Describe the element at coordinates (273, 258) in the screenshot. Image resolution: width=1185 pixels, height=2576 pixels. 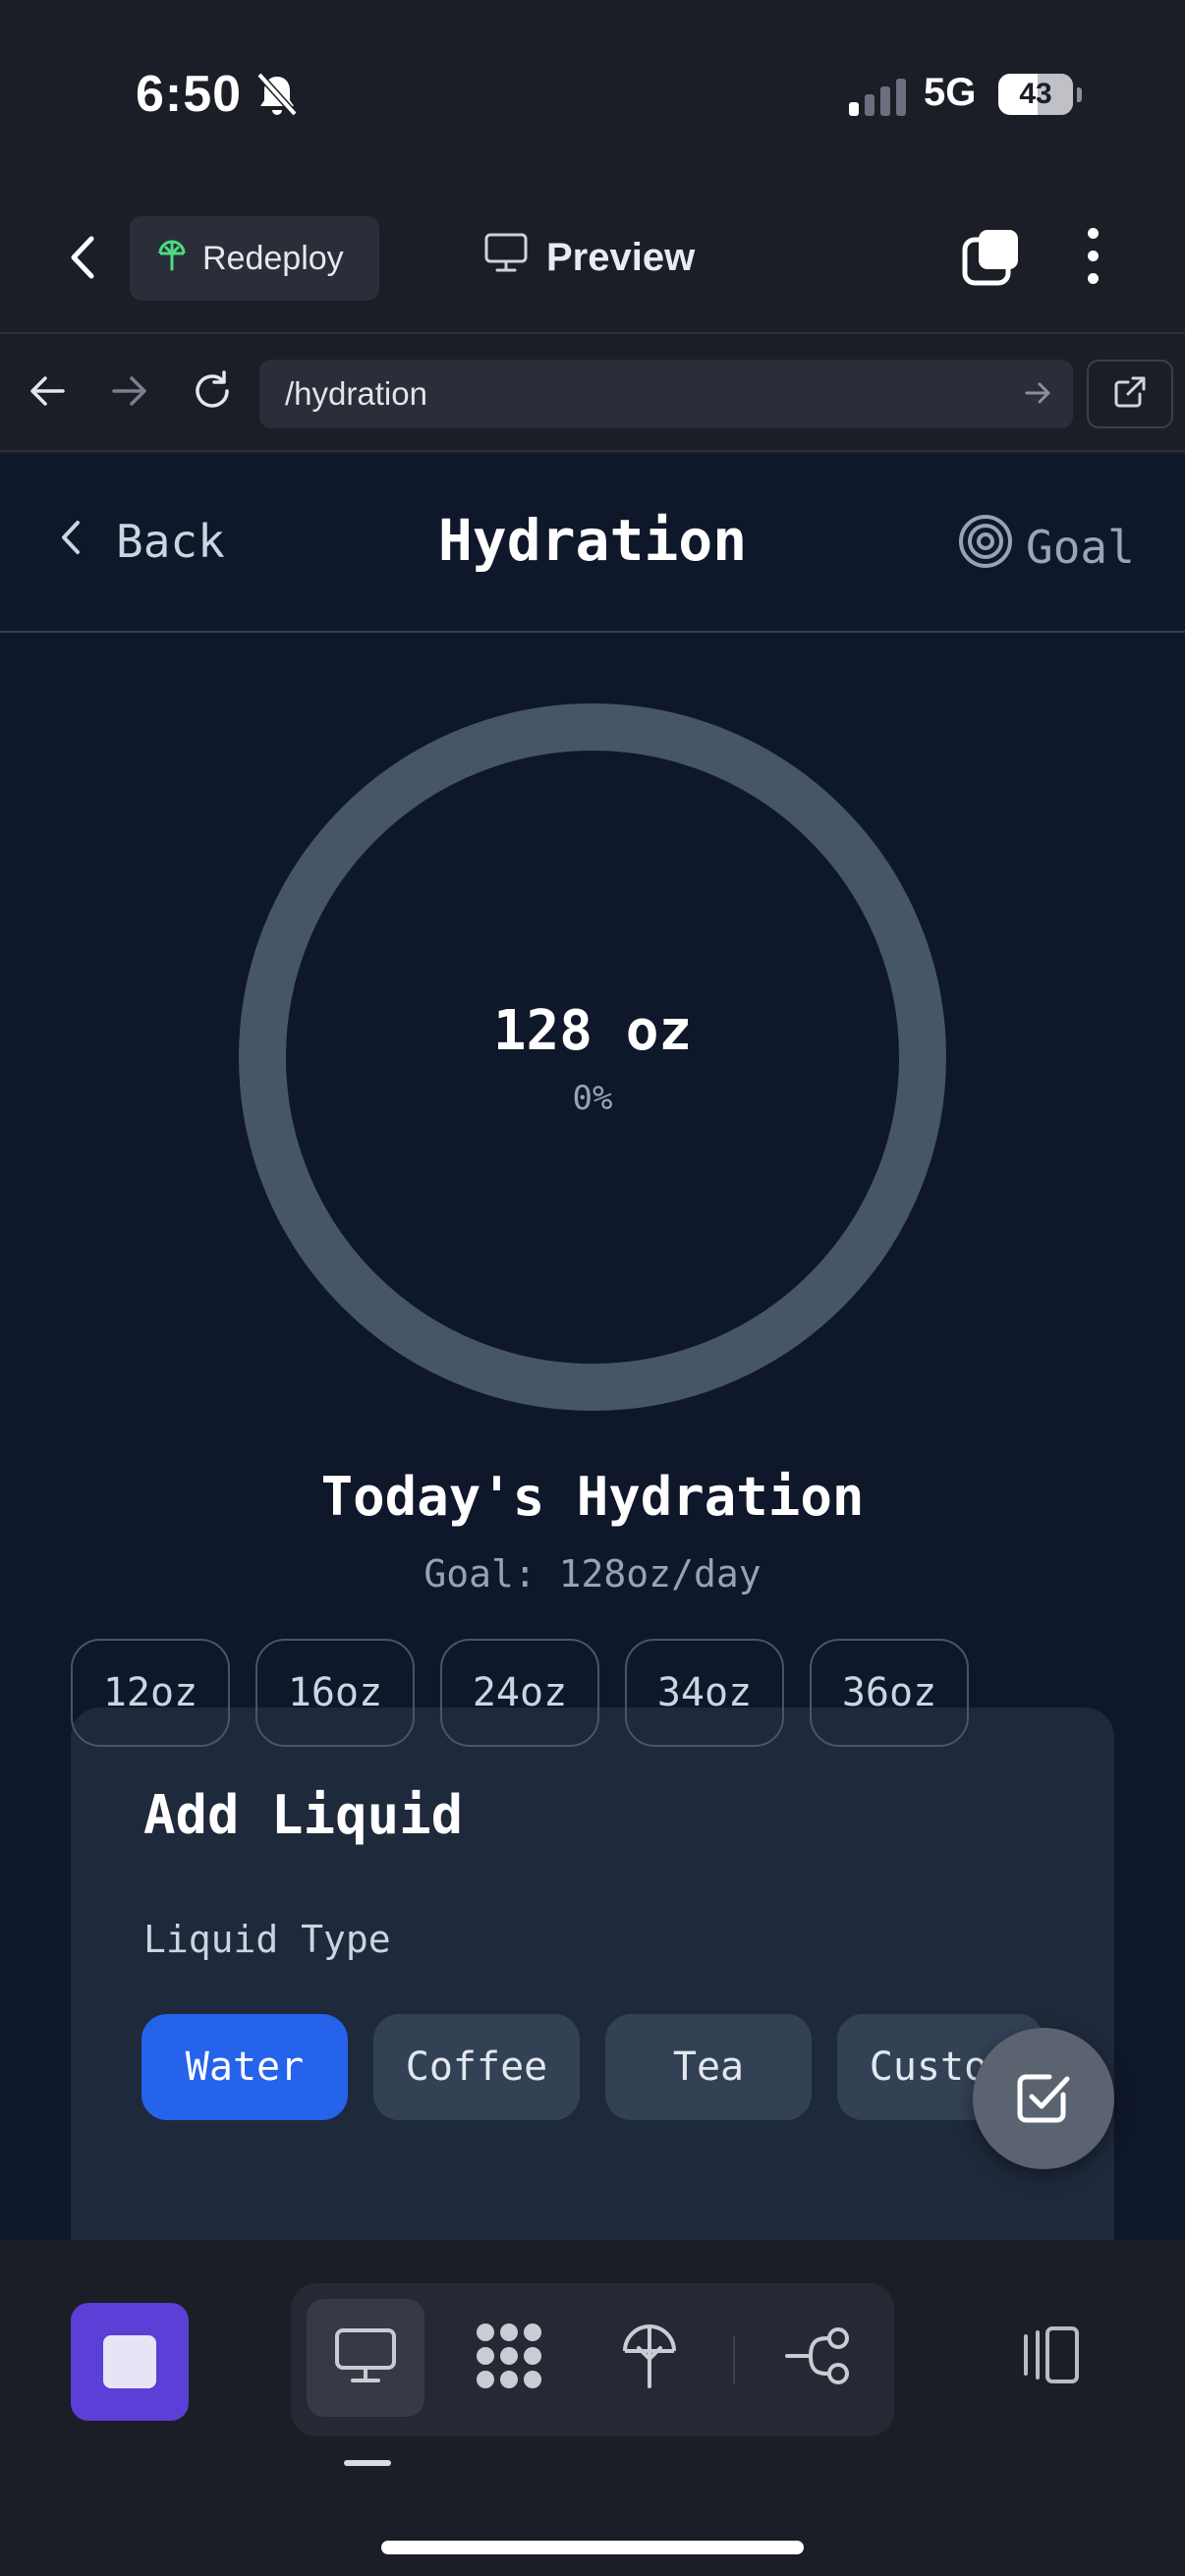
I see `redeploy-label: Redeploy` at that location.